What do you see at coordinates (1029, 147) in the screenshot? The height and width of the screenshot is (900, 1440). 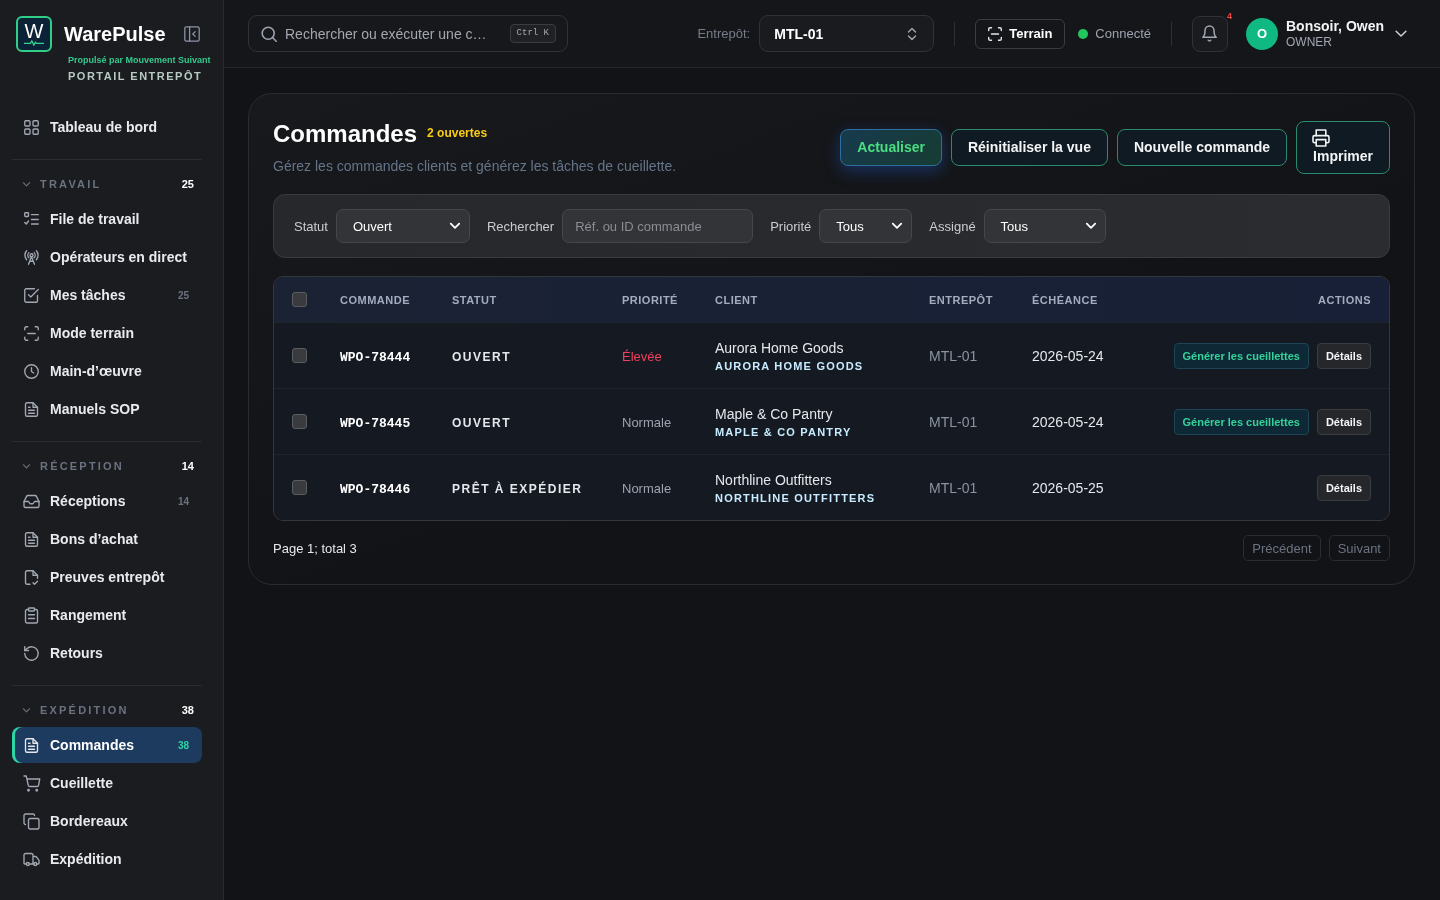 I see `action-button: Réinitialiser la vue` at bounding box center [1029, 147].